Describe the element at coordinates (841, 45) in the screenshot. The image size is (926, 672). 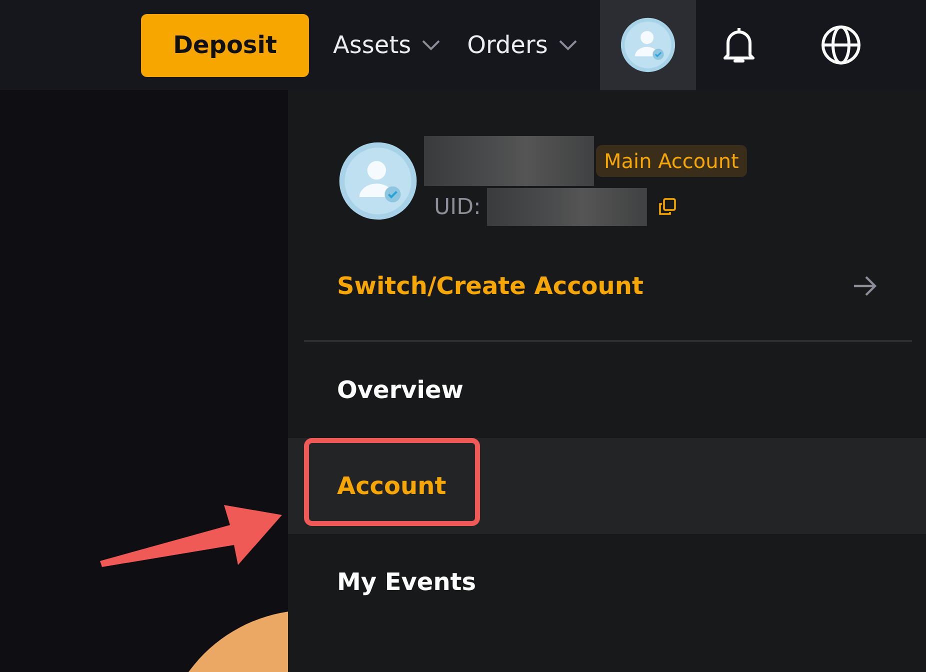
I see `globe-icon` at that location.